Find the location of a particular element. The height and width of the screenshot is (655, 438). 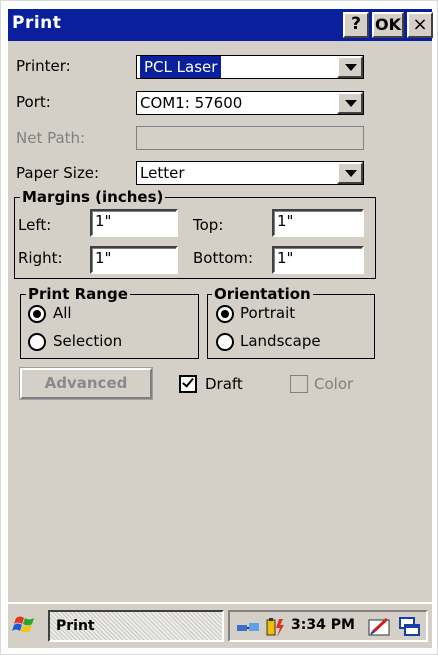

margin-right-input: 1" is located at coordinates (134, 260).